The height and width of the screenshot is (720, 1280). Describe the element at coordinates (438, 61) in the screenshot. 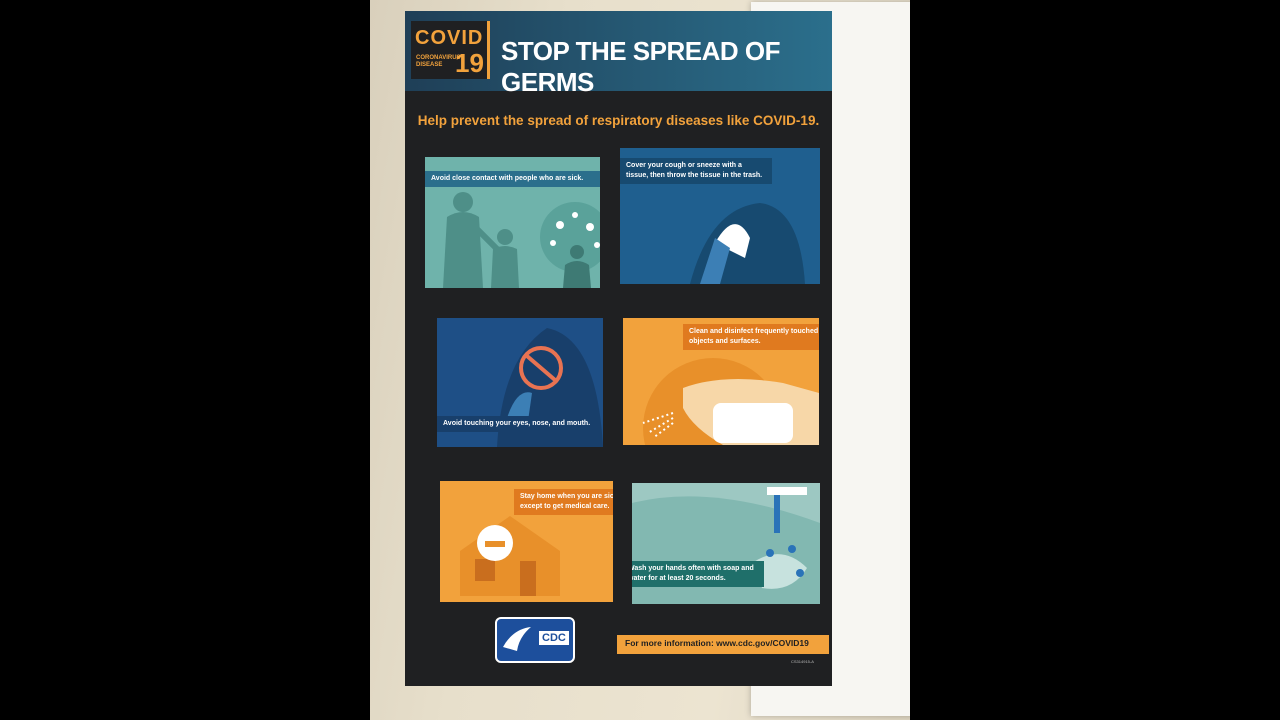

I see `logo-subtext: CORONAVIRUS DISEASE` at that location.